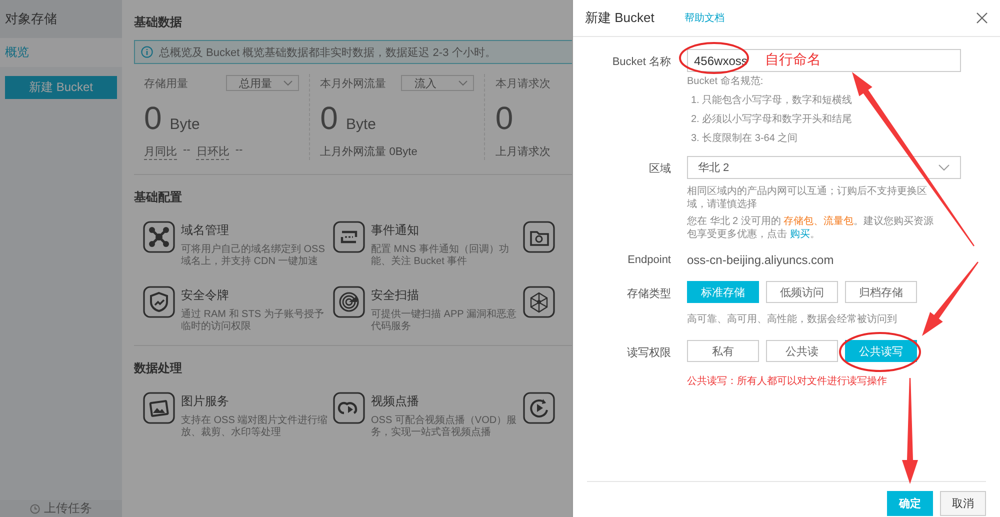 The image size is (1000, 517). What do you see at coordinates (353, 83) in the screenshot?
I see `stat-label: 本月外网流量` at bounding box center [353, 83].